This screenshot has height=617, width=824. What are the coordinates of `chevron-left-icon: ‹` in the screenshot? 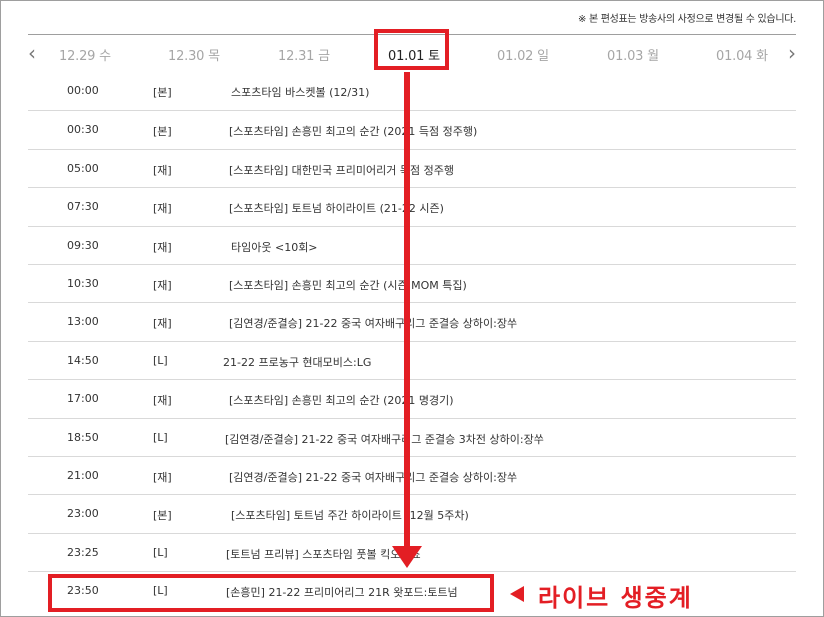 It's located at (32, 53).